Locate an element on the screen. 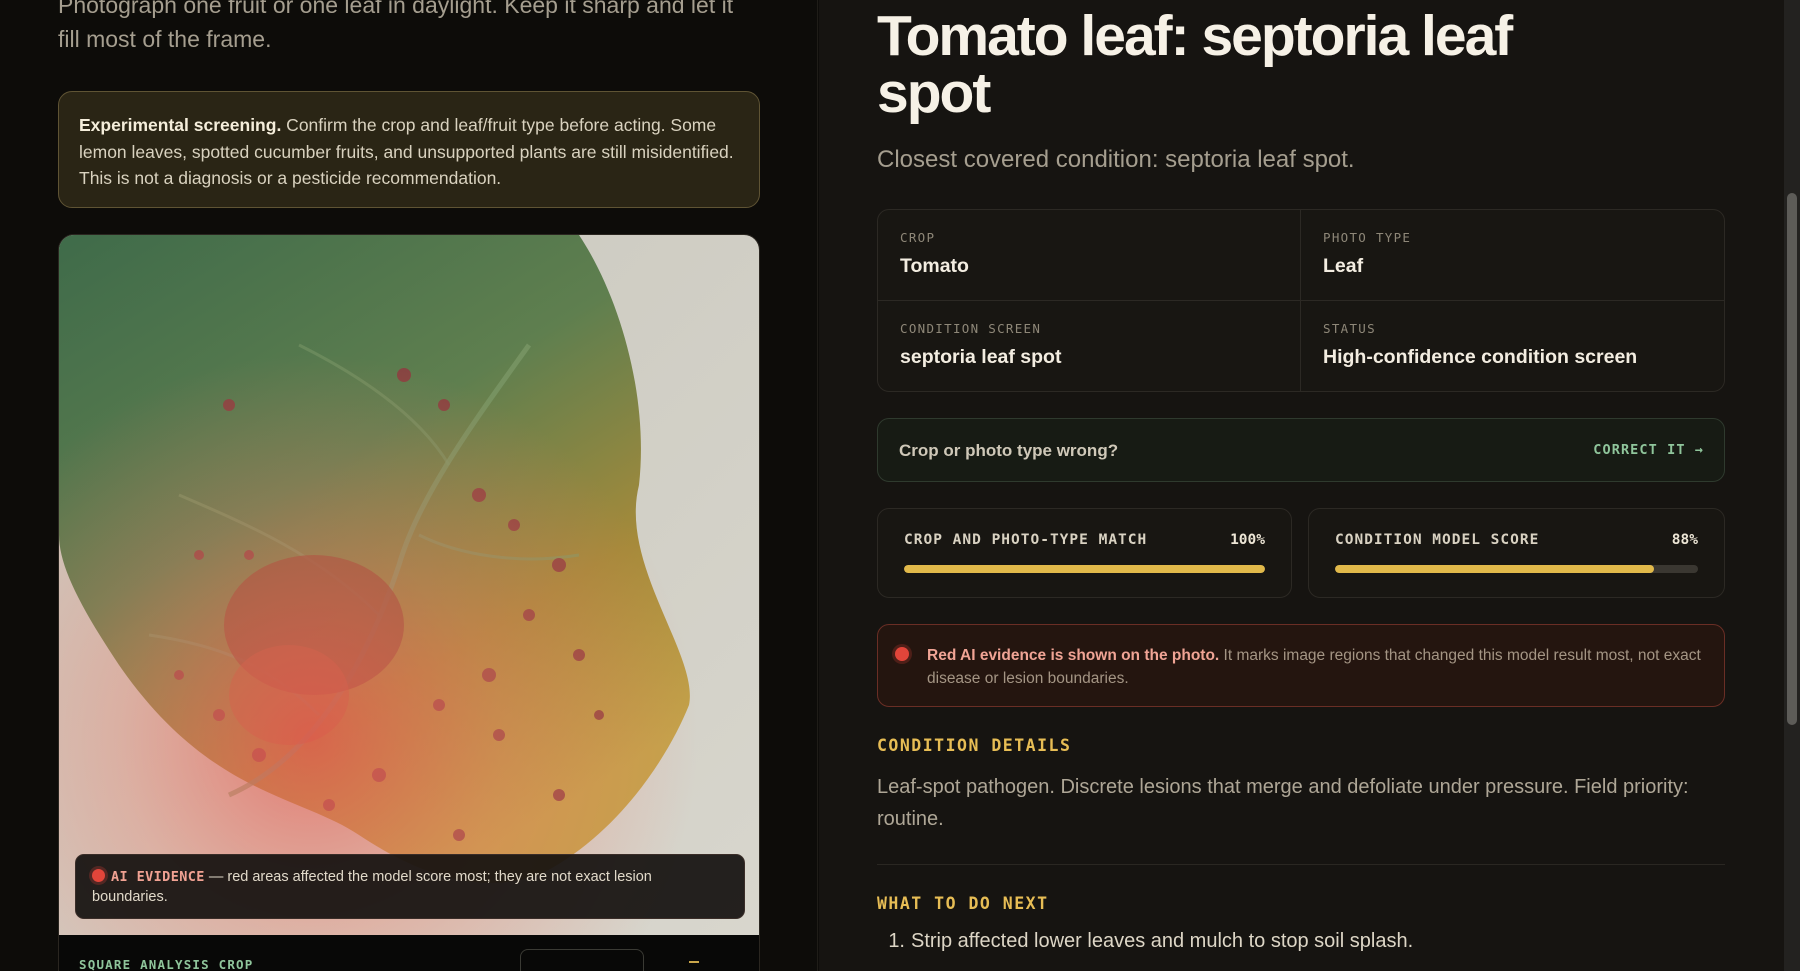 This screenshot has height=971, width=1800. crop-toolbar: SQUARE ANALYSIS CROP is located at coordinates (409, 953).